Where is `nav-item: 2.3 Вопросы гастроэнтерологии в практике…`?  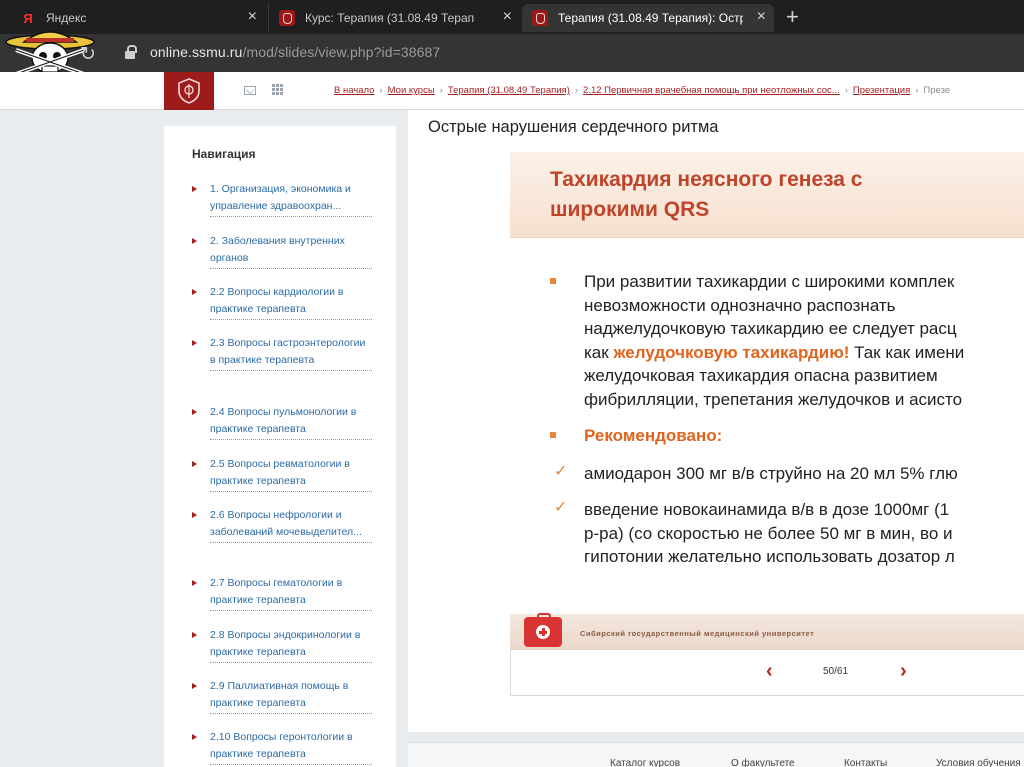
nav-item: 2.3 Вопросы гастроэнтерологии в практике… is located at coordinates (282, 353).